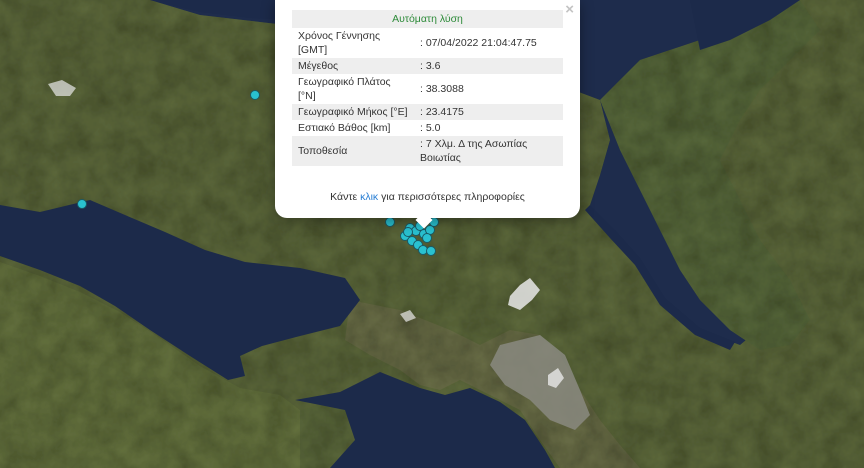 Image resolution: width=864 pixels, height=468 pixels. I want to click on info-label: Γεωγραφικό Πλάτος [°N], so click(344, 89).